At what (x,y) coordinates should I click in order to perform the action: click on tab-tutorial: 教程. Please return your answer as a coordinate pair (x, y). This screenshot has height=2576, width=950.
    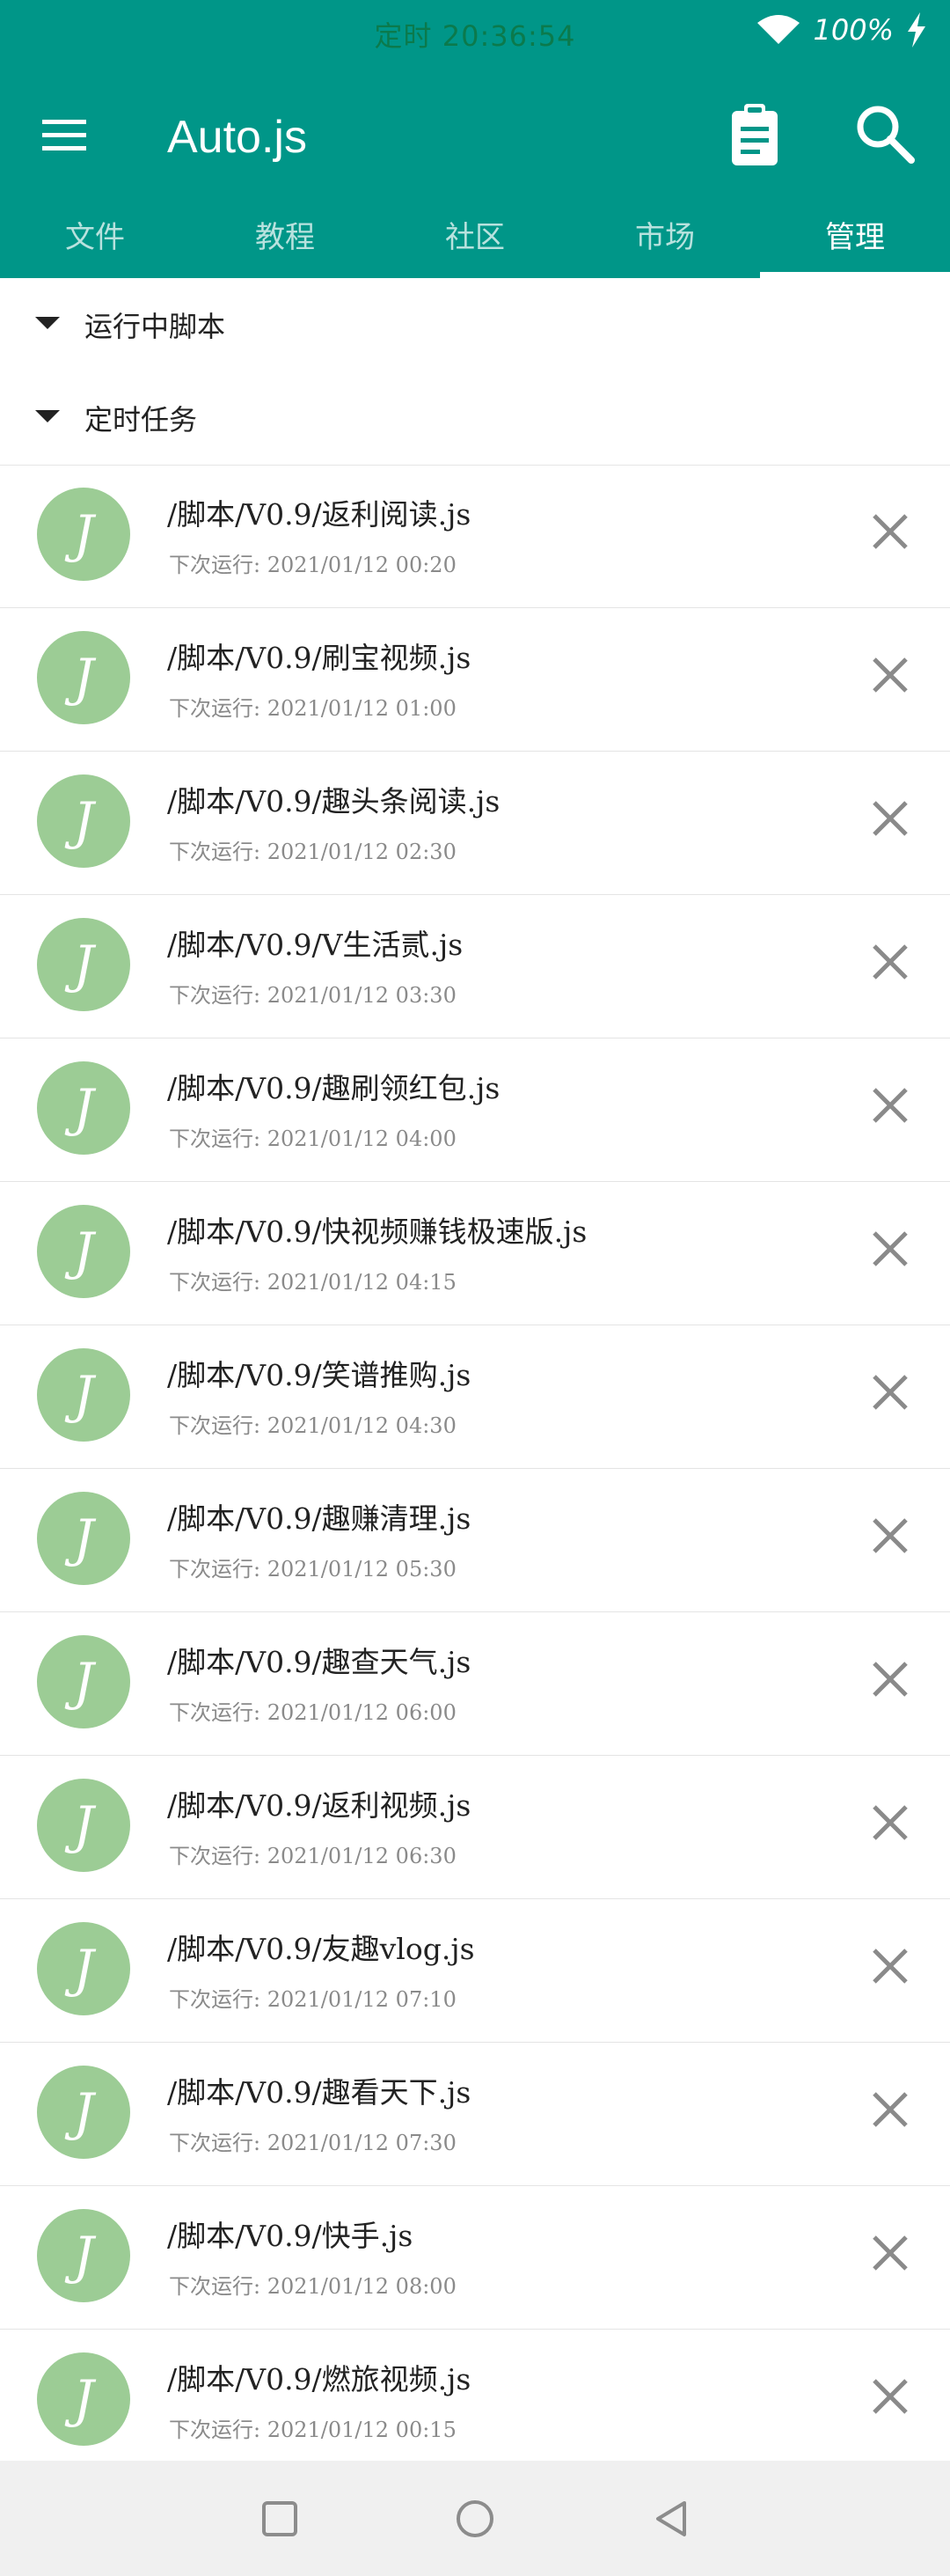
    Looking at the image, I should click on (285, 234).